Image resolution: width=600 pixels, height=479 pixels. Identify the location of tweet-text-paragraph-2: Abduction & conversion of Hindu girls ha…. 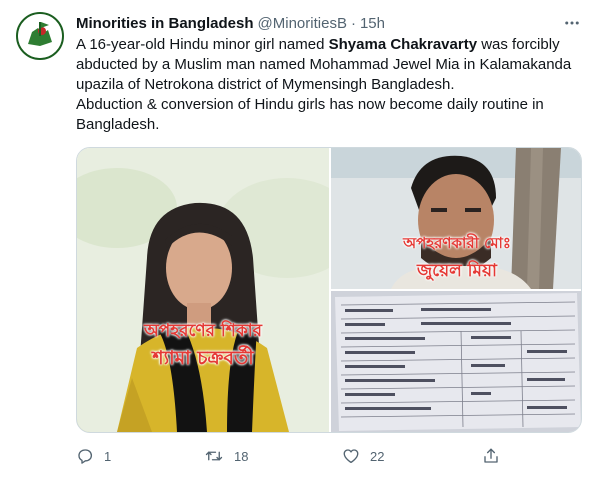
(310, 114).